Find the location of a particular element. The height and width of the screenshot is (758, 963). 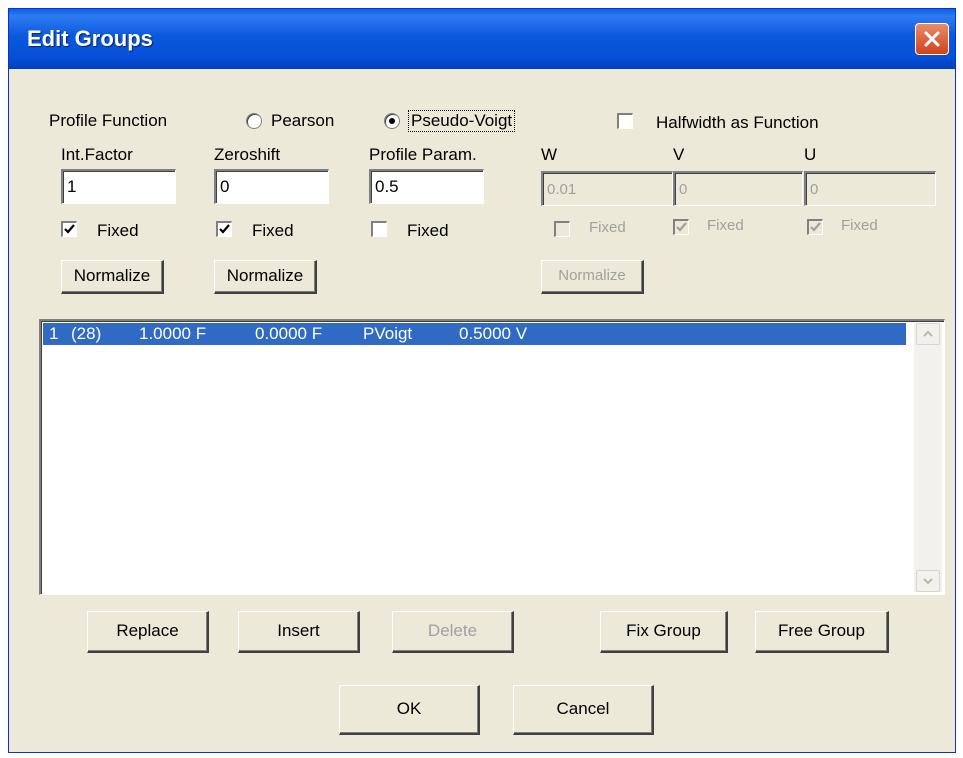

row-function: PVoigt is located at coordinates (388, 333).